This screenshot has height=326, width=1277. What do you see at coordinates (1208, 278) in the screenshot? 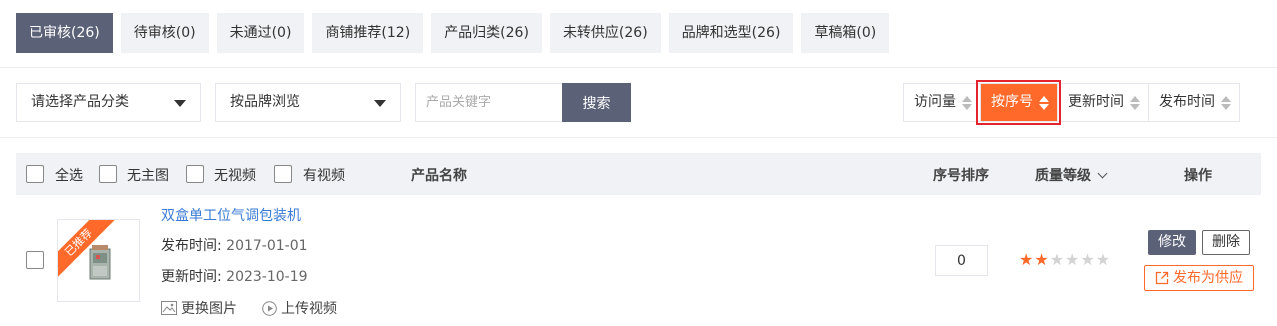
I see `publish-supply-label: 发布为供应` at bounding box center [1208, 278].